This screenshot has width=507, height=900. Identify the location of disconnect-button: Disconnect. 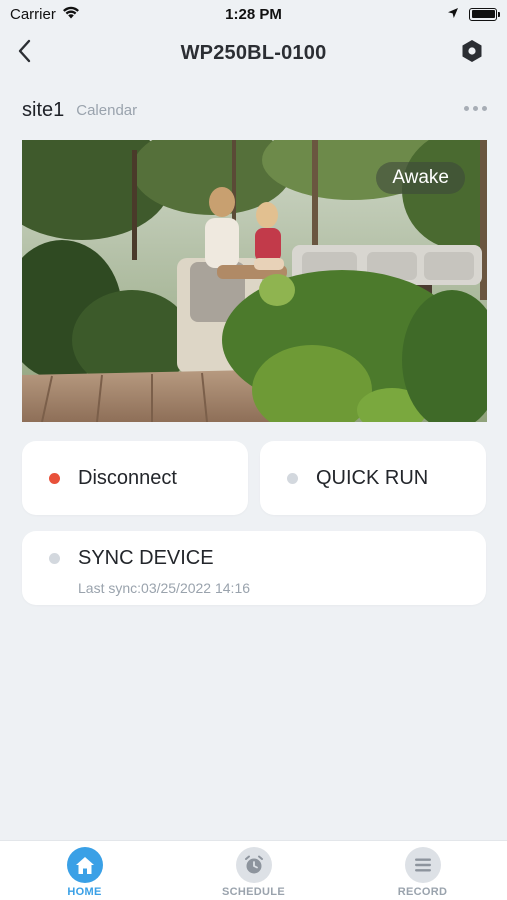
(135, 478).